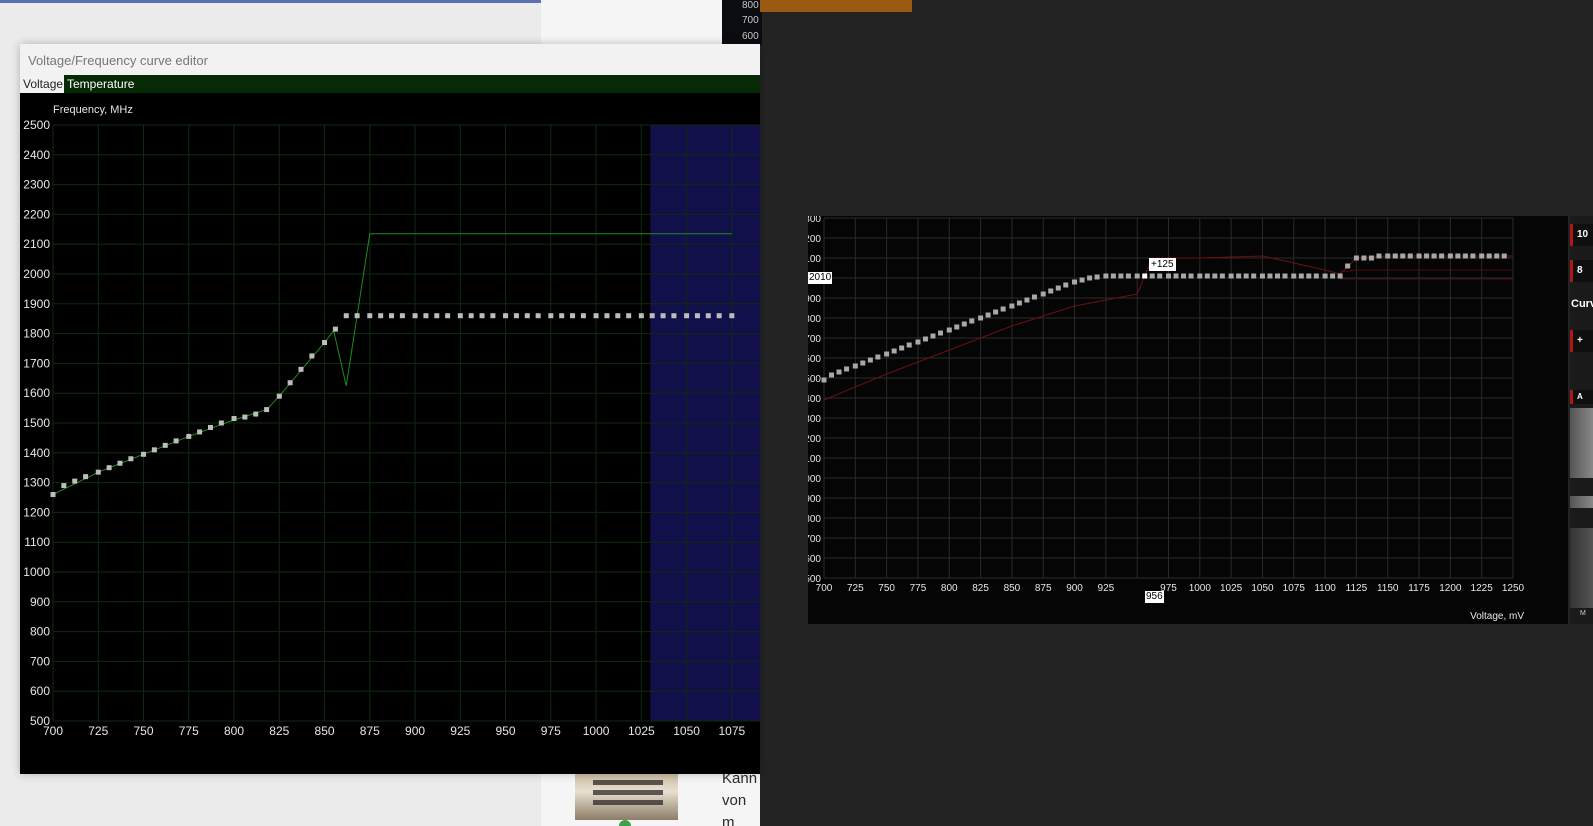 The height and width of the screenshot is (826, 1593). I want to click on y-tick-label: 2000, so click(36, 274).